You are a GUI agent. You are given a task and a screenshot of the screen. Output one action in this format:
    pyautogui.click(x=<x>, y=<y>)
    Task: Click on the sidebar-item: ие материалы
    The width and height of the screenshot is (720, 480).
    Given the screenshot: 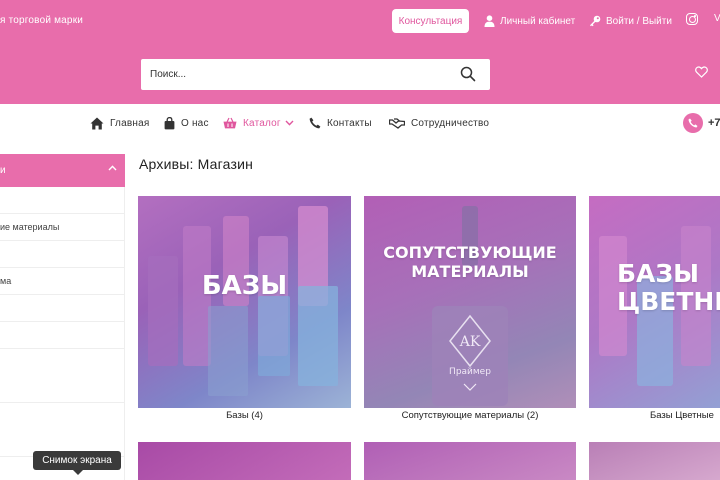 What is the action you would take?
    pyautogui.click(x=62, y=227)
    